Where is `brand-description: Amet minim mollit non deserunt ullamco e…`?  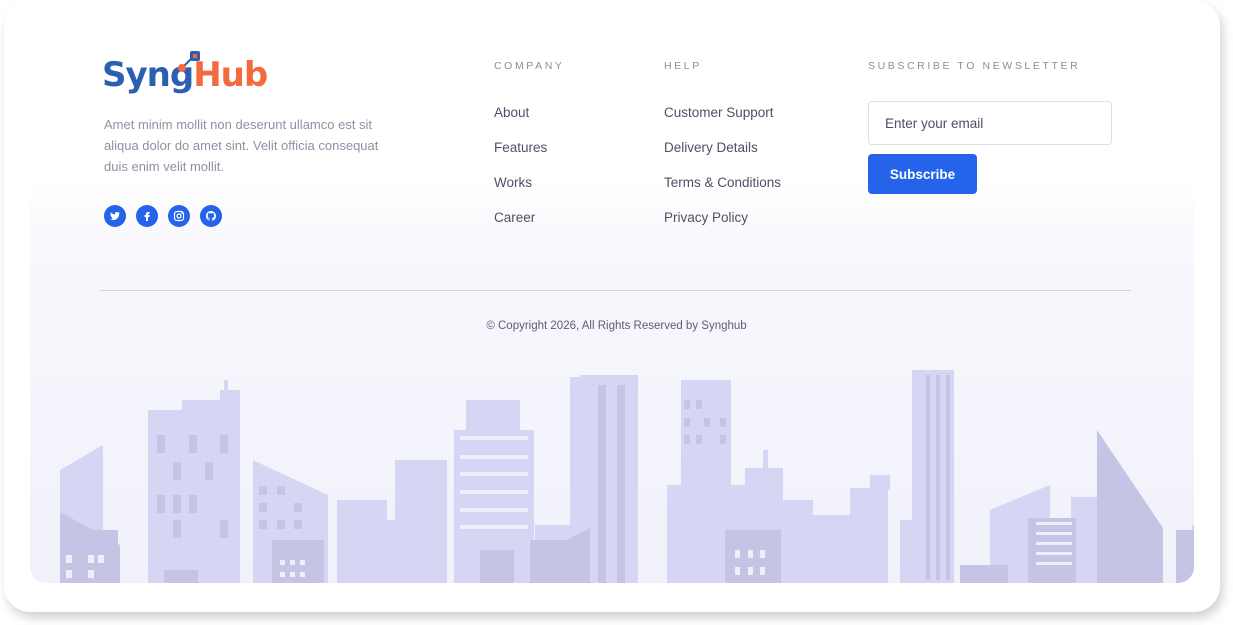 brand-description: Amet minim mollit non deserunt ullamco e… is located at coordinates (241, 145).